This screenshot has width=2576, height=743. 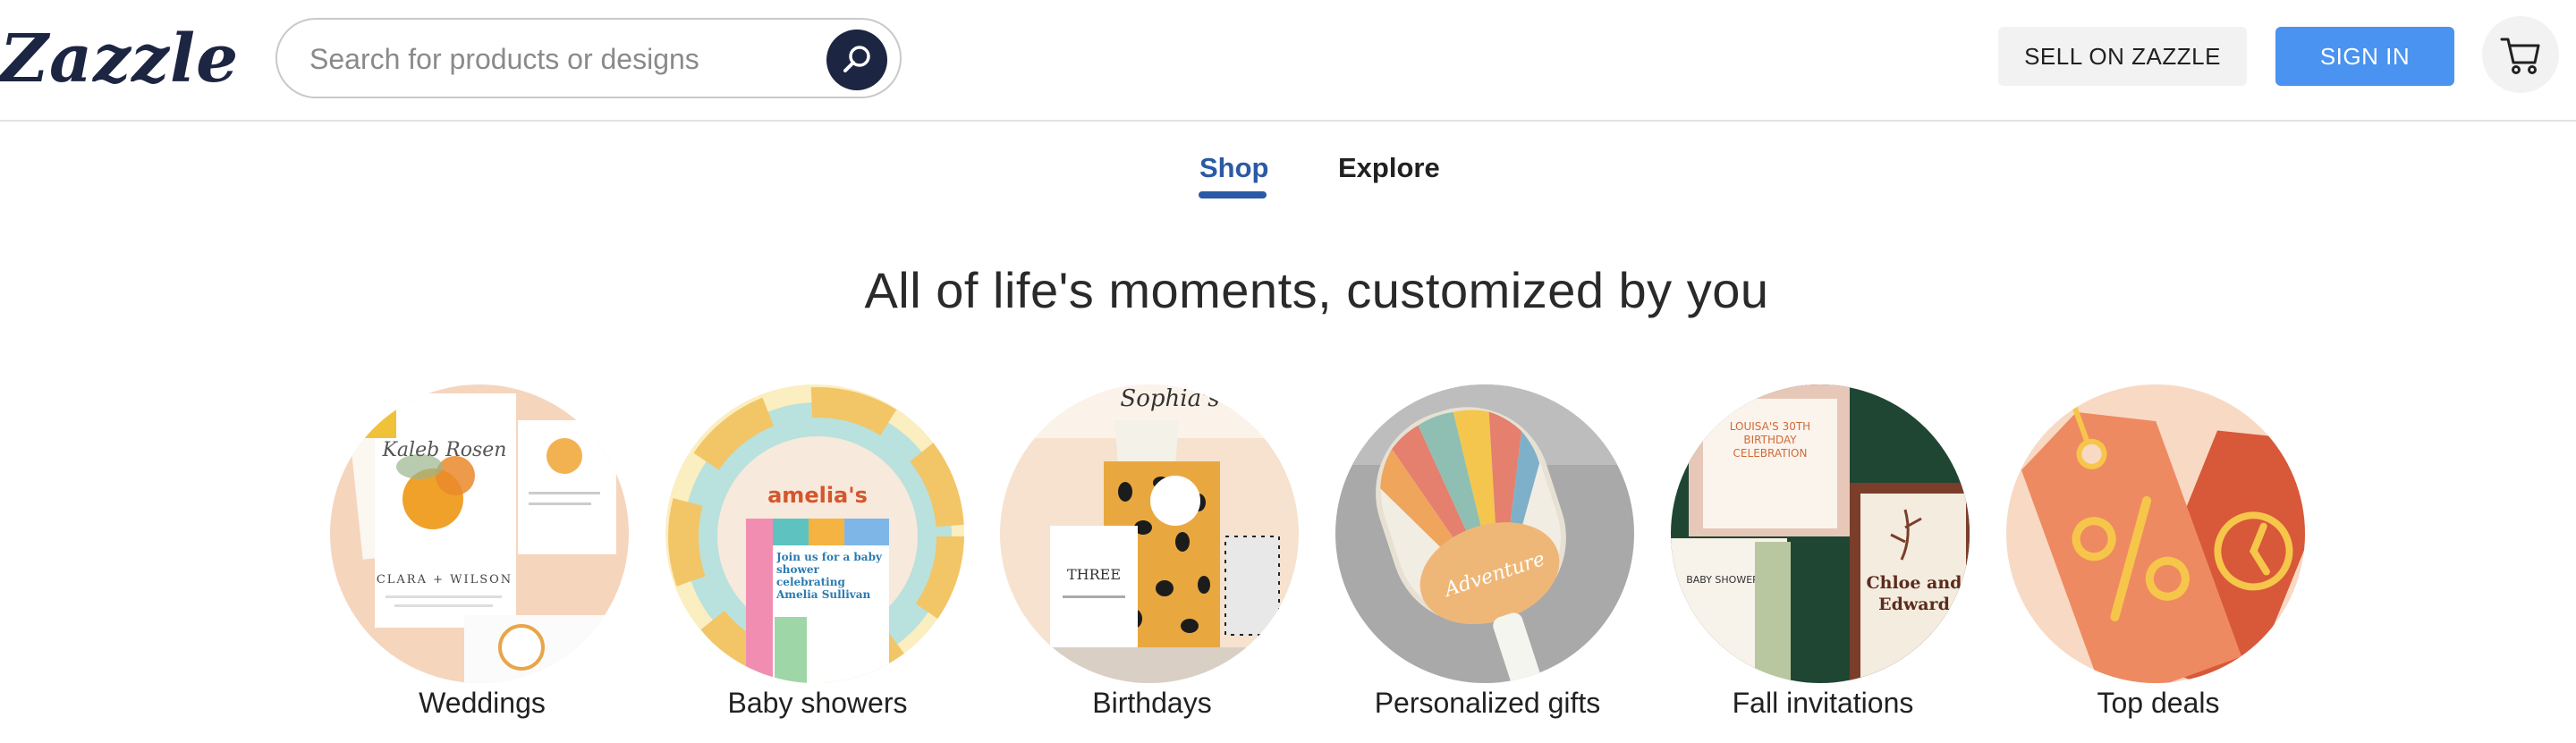 I want to click on category-top-deals: Top deals, so click(x=2158, y=563).